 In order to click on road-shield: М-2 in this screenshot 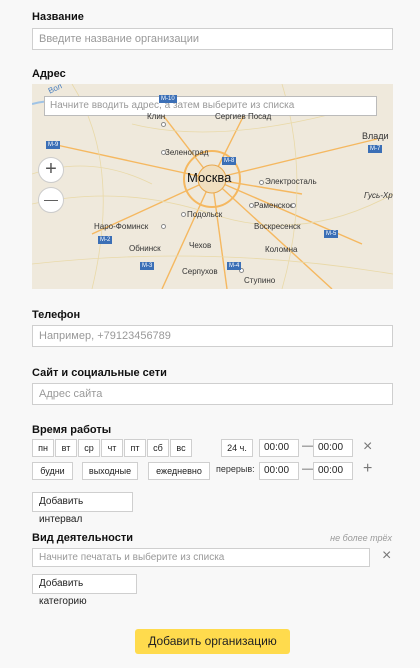, I will do `click(105, 240)`.